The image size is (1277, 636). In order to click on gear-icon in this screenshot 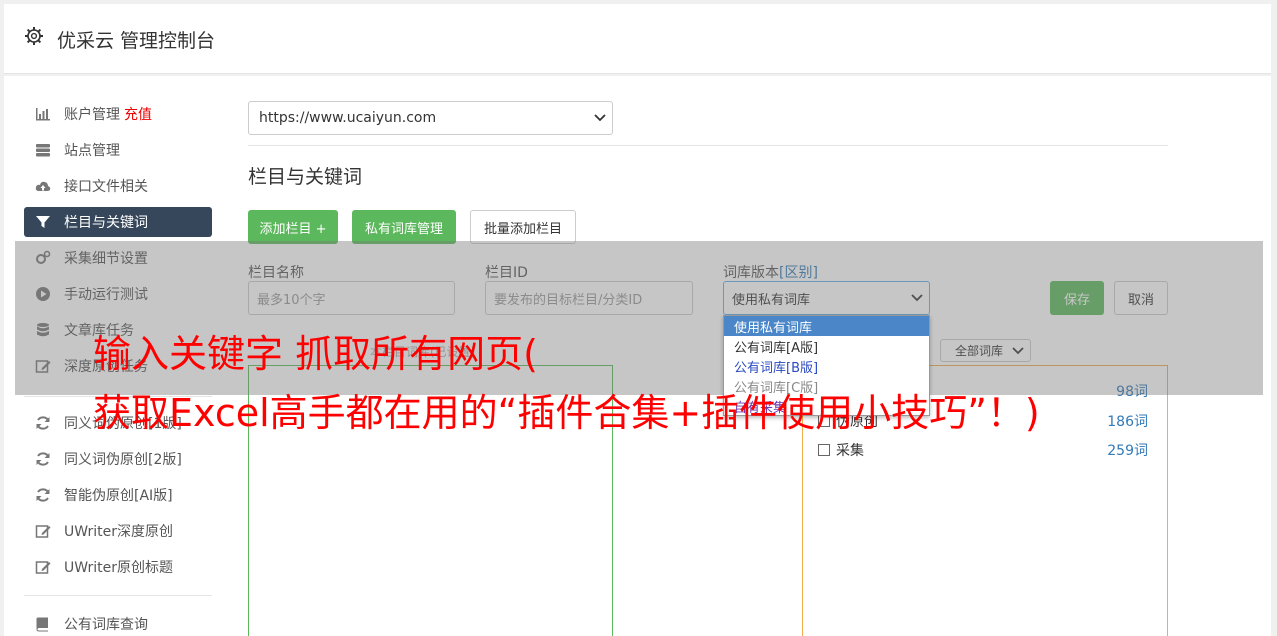, I will do `click(34, 36)`.